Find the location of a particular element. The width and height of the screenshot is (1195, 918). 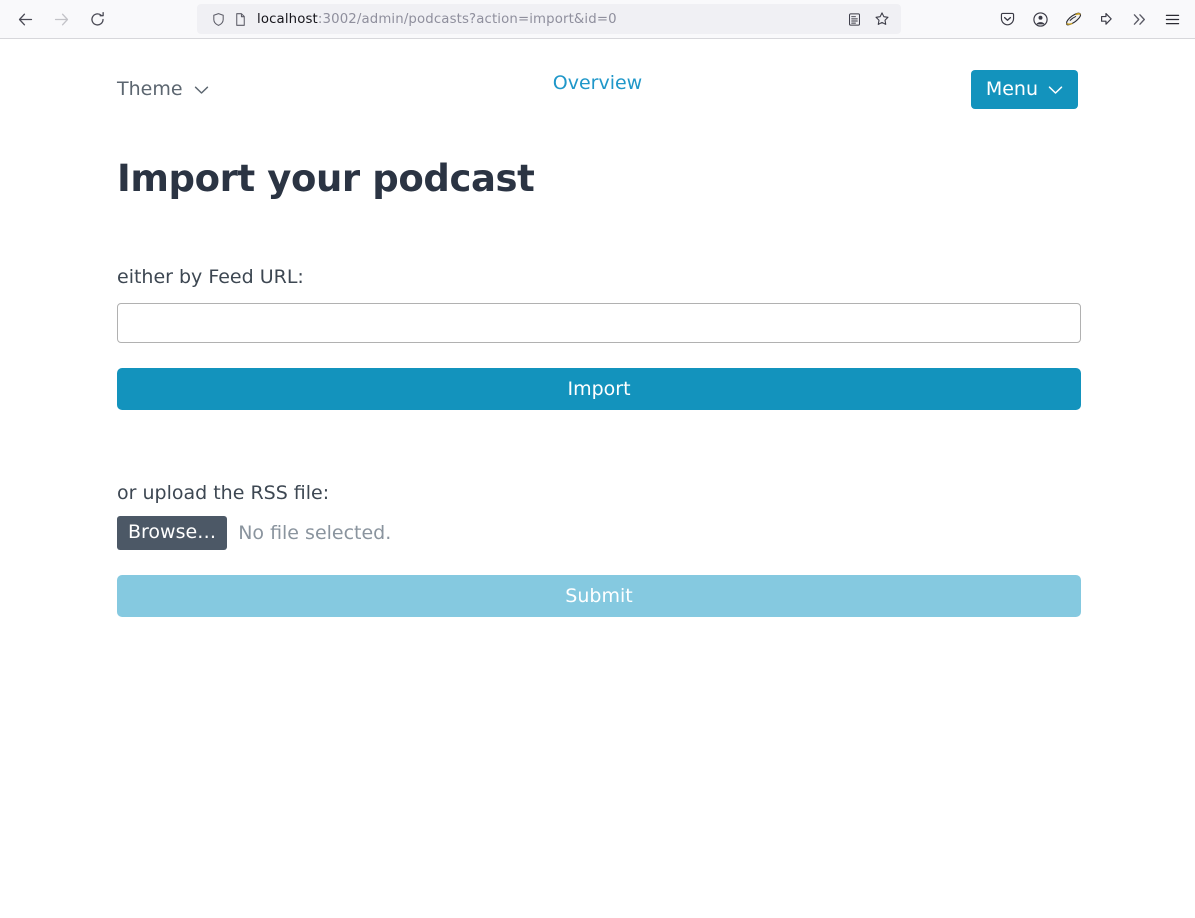

page-title: Import your podcast is located at coordinates (326, 178).